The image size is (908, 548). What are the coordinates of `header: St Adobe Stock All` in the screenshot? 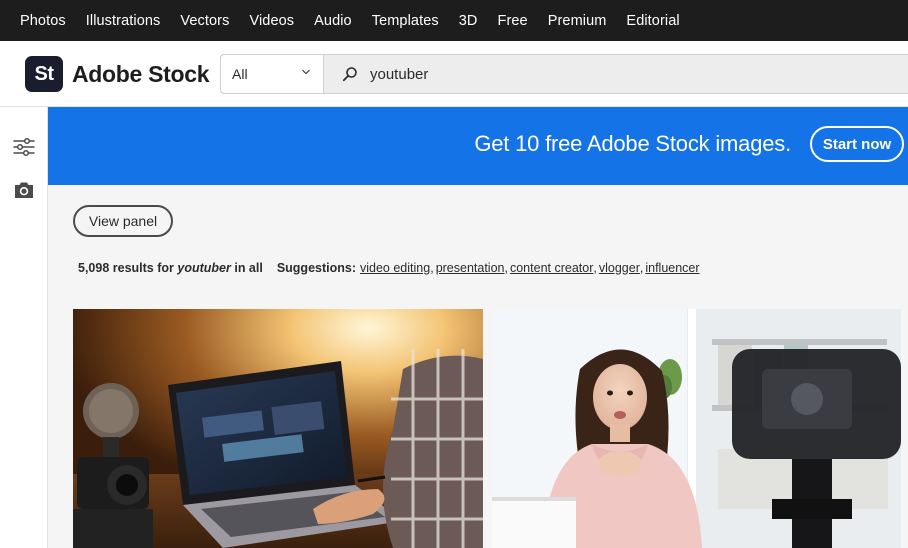 It's located at (454, 74).